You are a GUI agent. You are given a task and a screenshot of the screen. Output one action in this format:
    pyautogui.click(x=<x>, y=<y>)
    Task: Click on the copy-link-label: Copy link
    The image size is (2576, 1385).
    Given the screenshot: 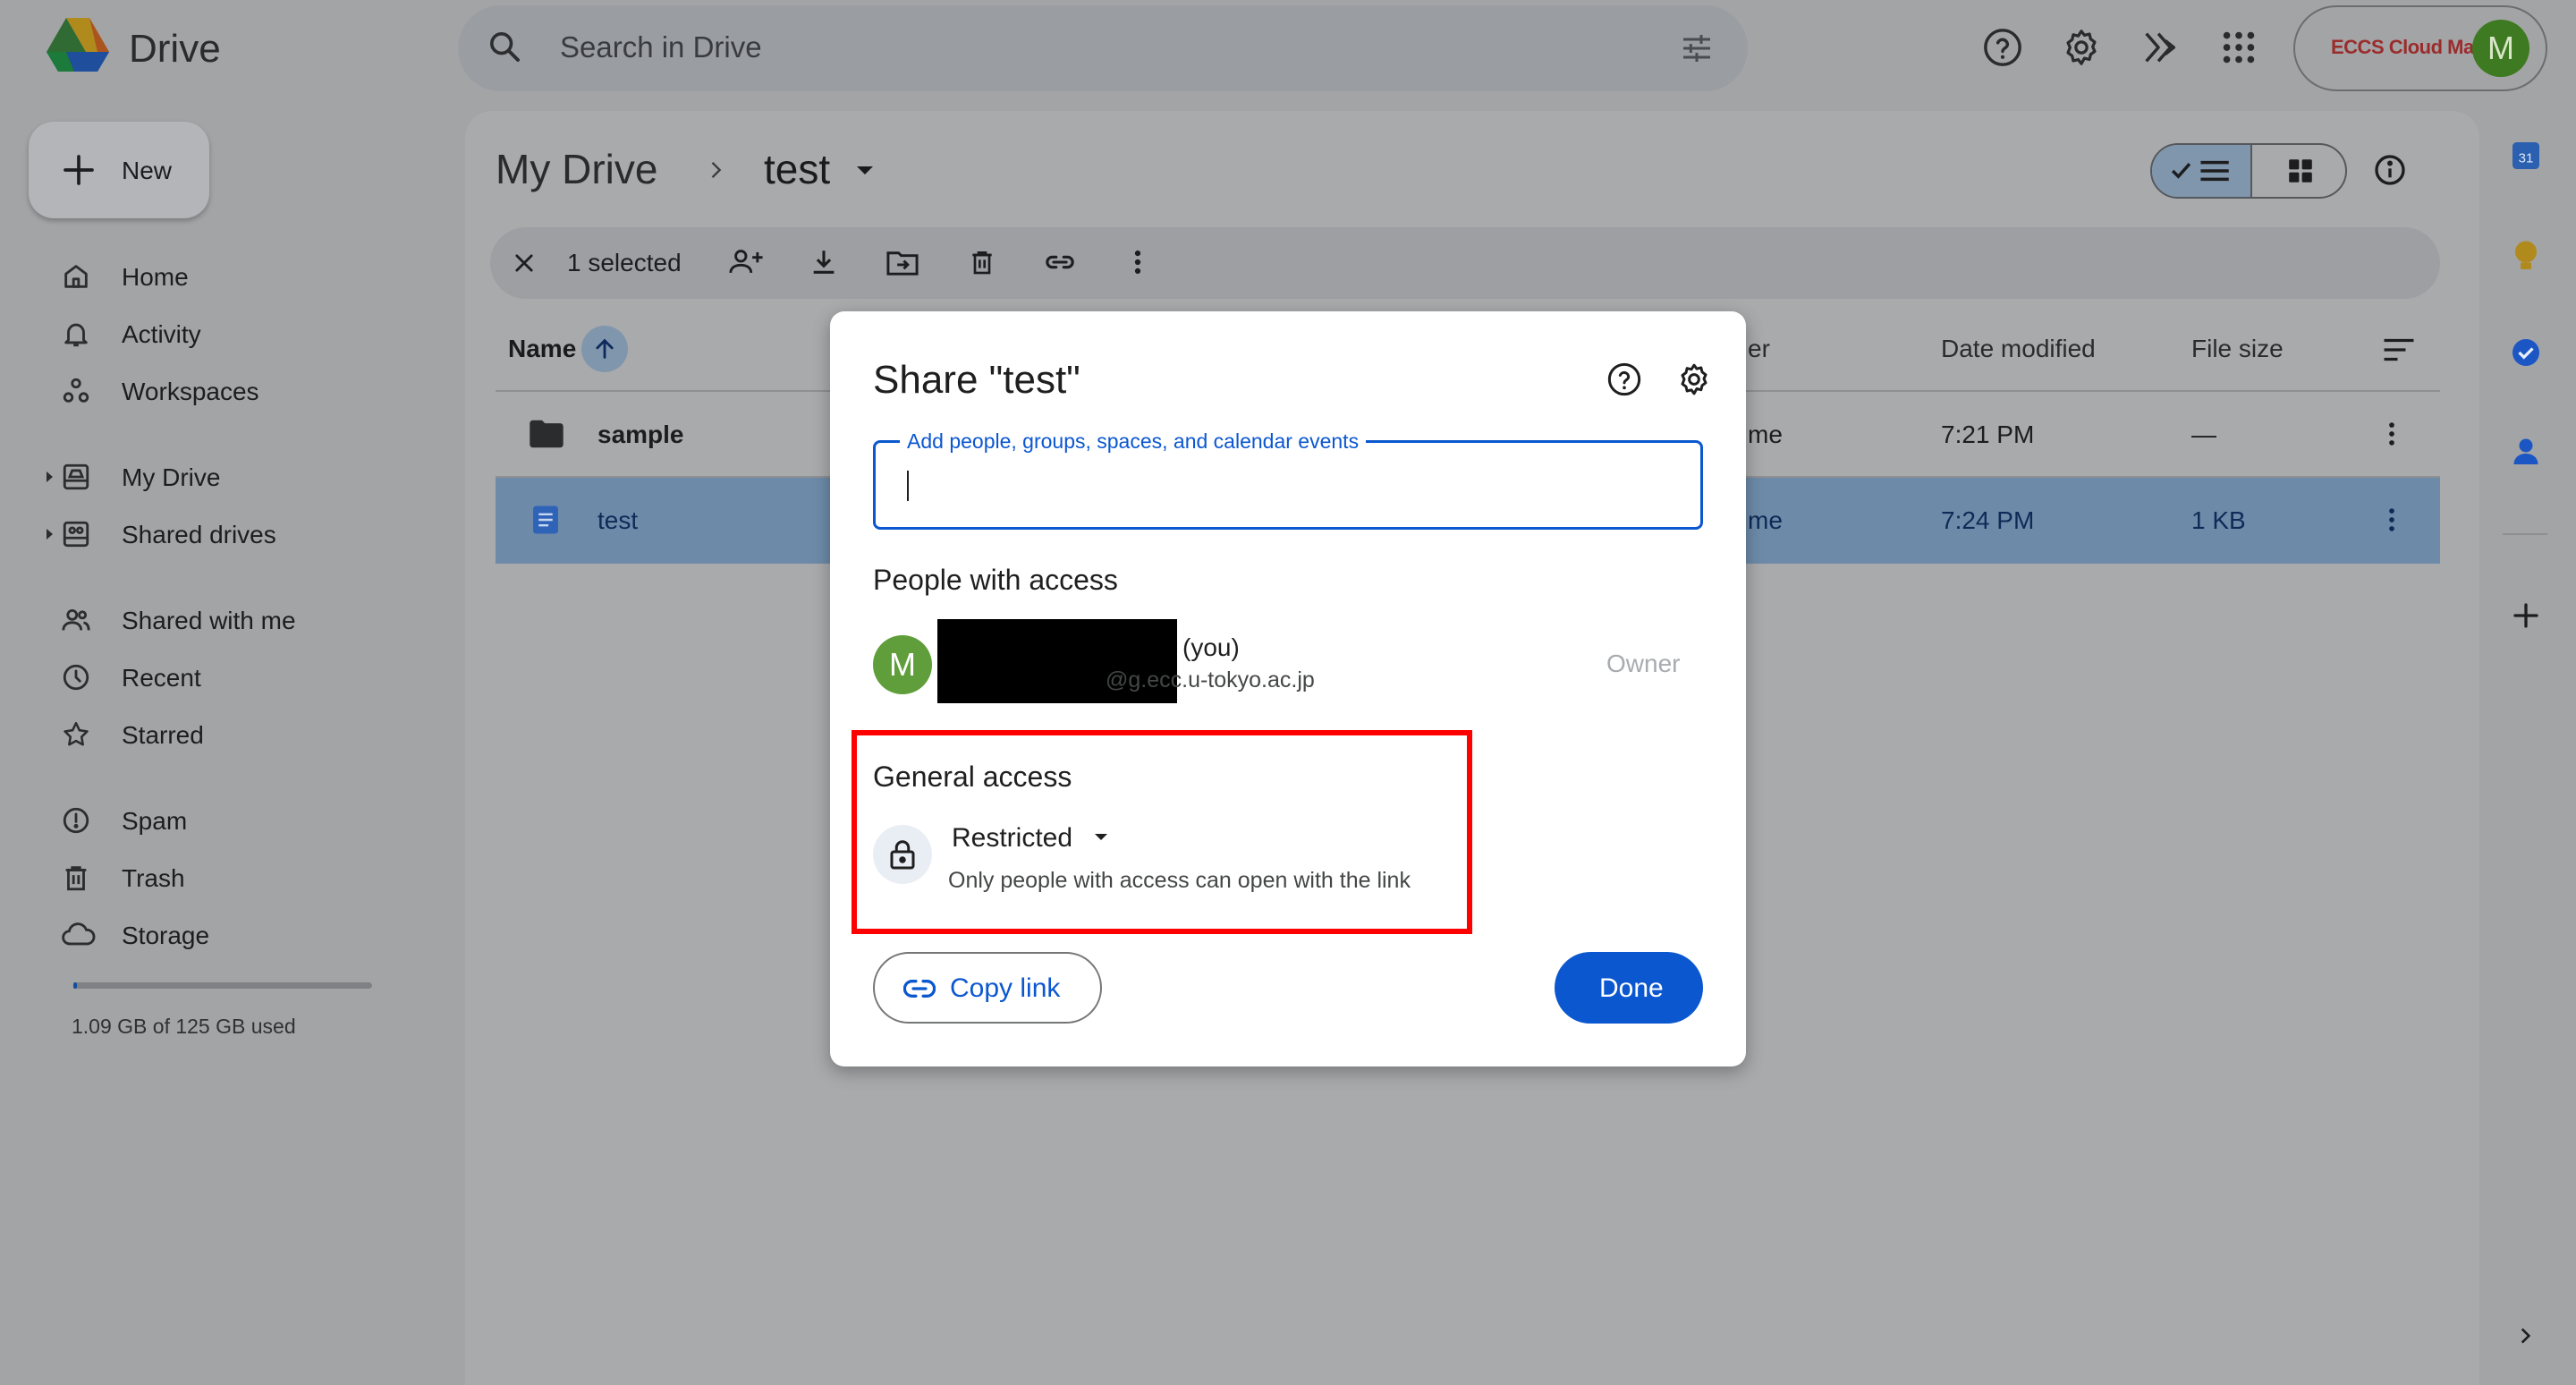 What is the action you would take?
    pyautogui.click(x=1005, y=988)
    